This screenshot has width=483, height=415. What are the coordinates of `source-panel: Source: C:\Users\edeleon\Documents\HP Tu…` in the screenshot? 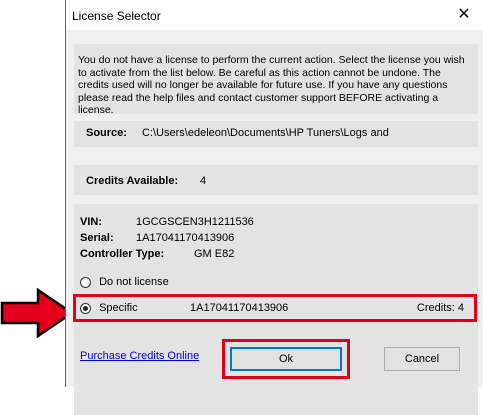 It's located at (276, 134).